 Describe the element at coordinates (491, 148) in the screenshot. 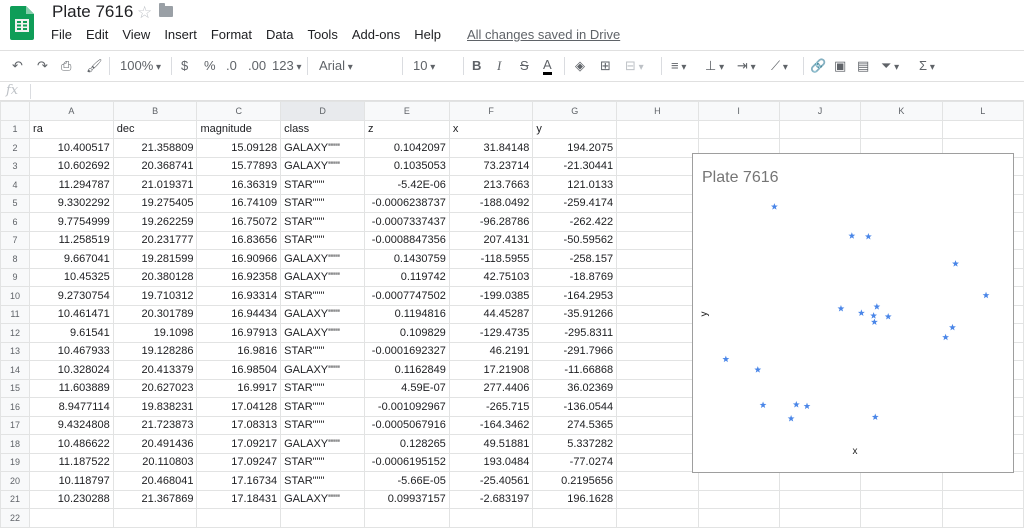

I see `cell: 31.84148` at that location.